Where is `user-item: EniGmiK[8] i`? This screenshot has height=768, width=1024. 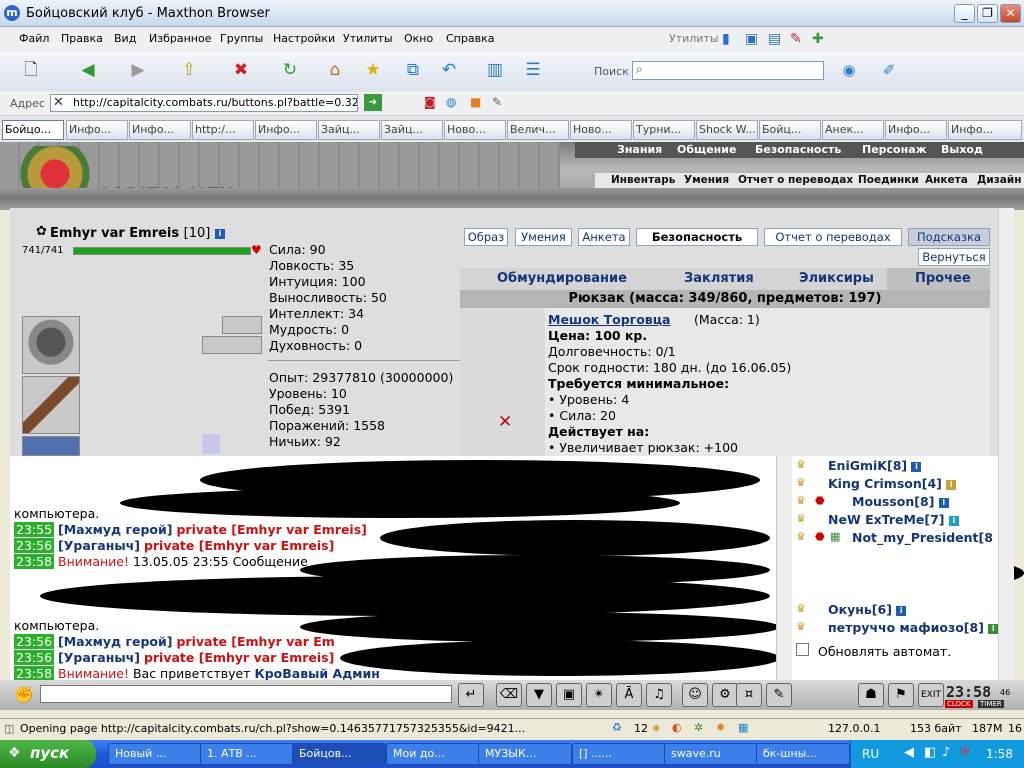 user-item: EniGmiK[8] i is located at coordinates (875, 465).